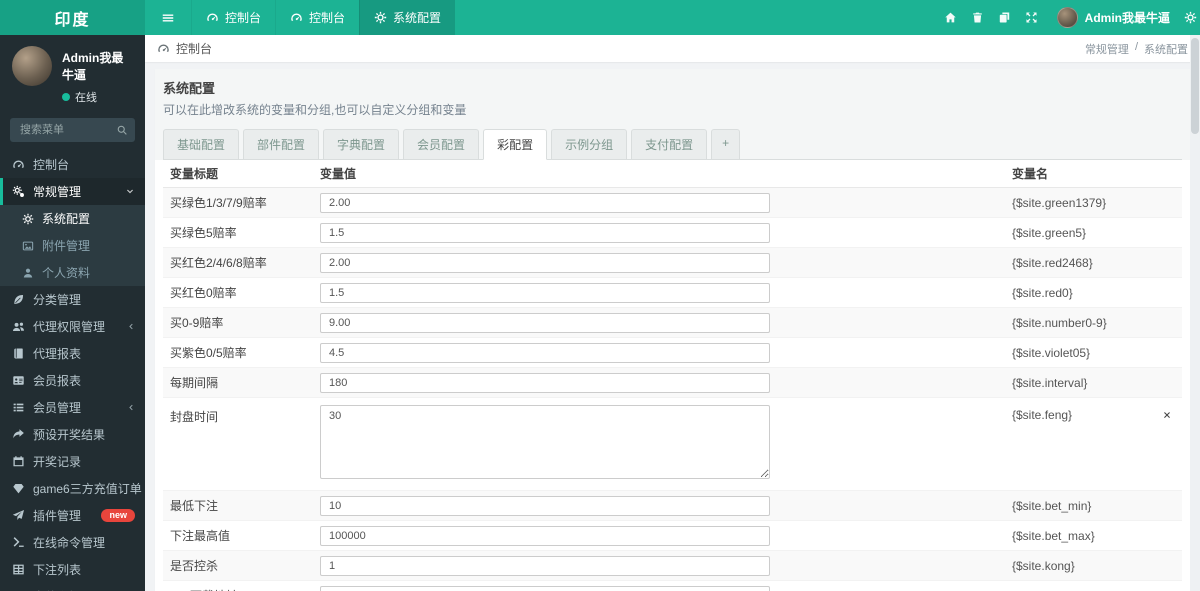 This screenshot has width=1200, height=591. Describe the element at coordinates (72, 542) in the screenshot. I see `sidebar-item-online-command: 在线命令管理` at that location.